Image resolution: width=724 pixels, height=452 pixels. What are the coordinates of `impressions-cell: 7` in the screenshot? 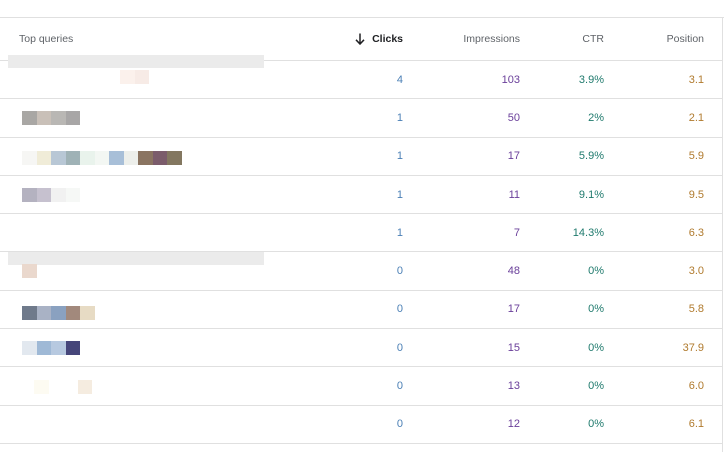 It's located at (516, 232).